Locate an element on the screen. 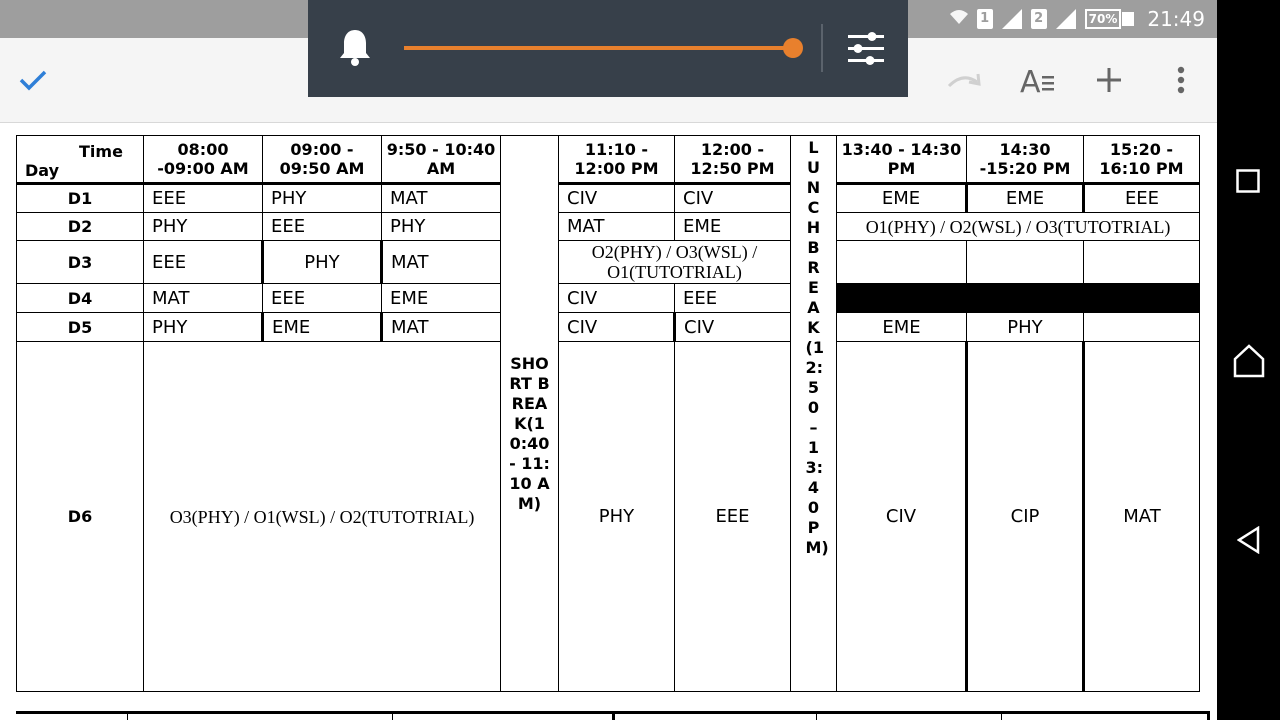  check-icon is located at coordinates (33, 80).